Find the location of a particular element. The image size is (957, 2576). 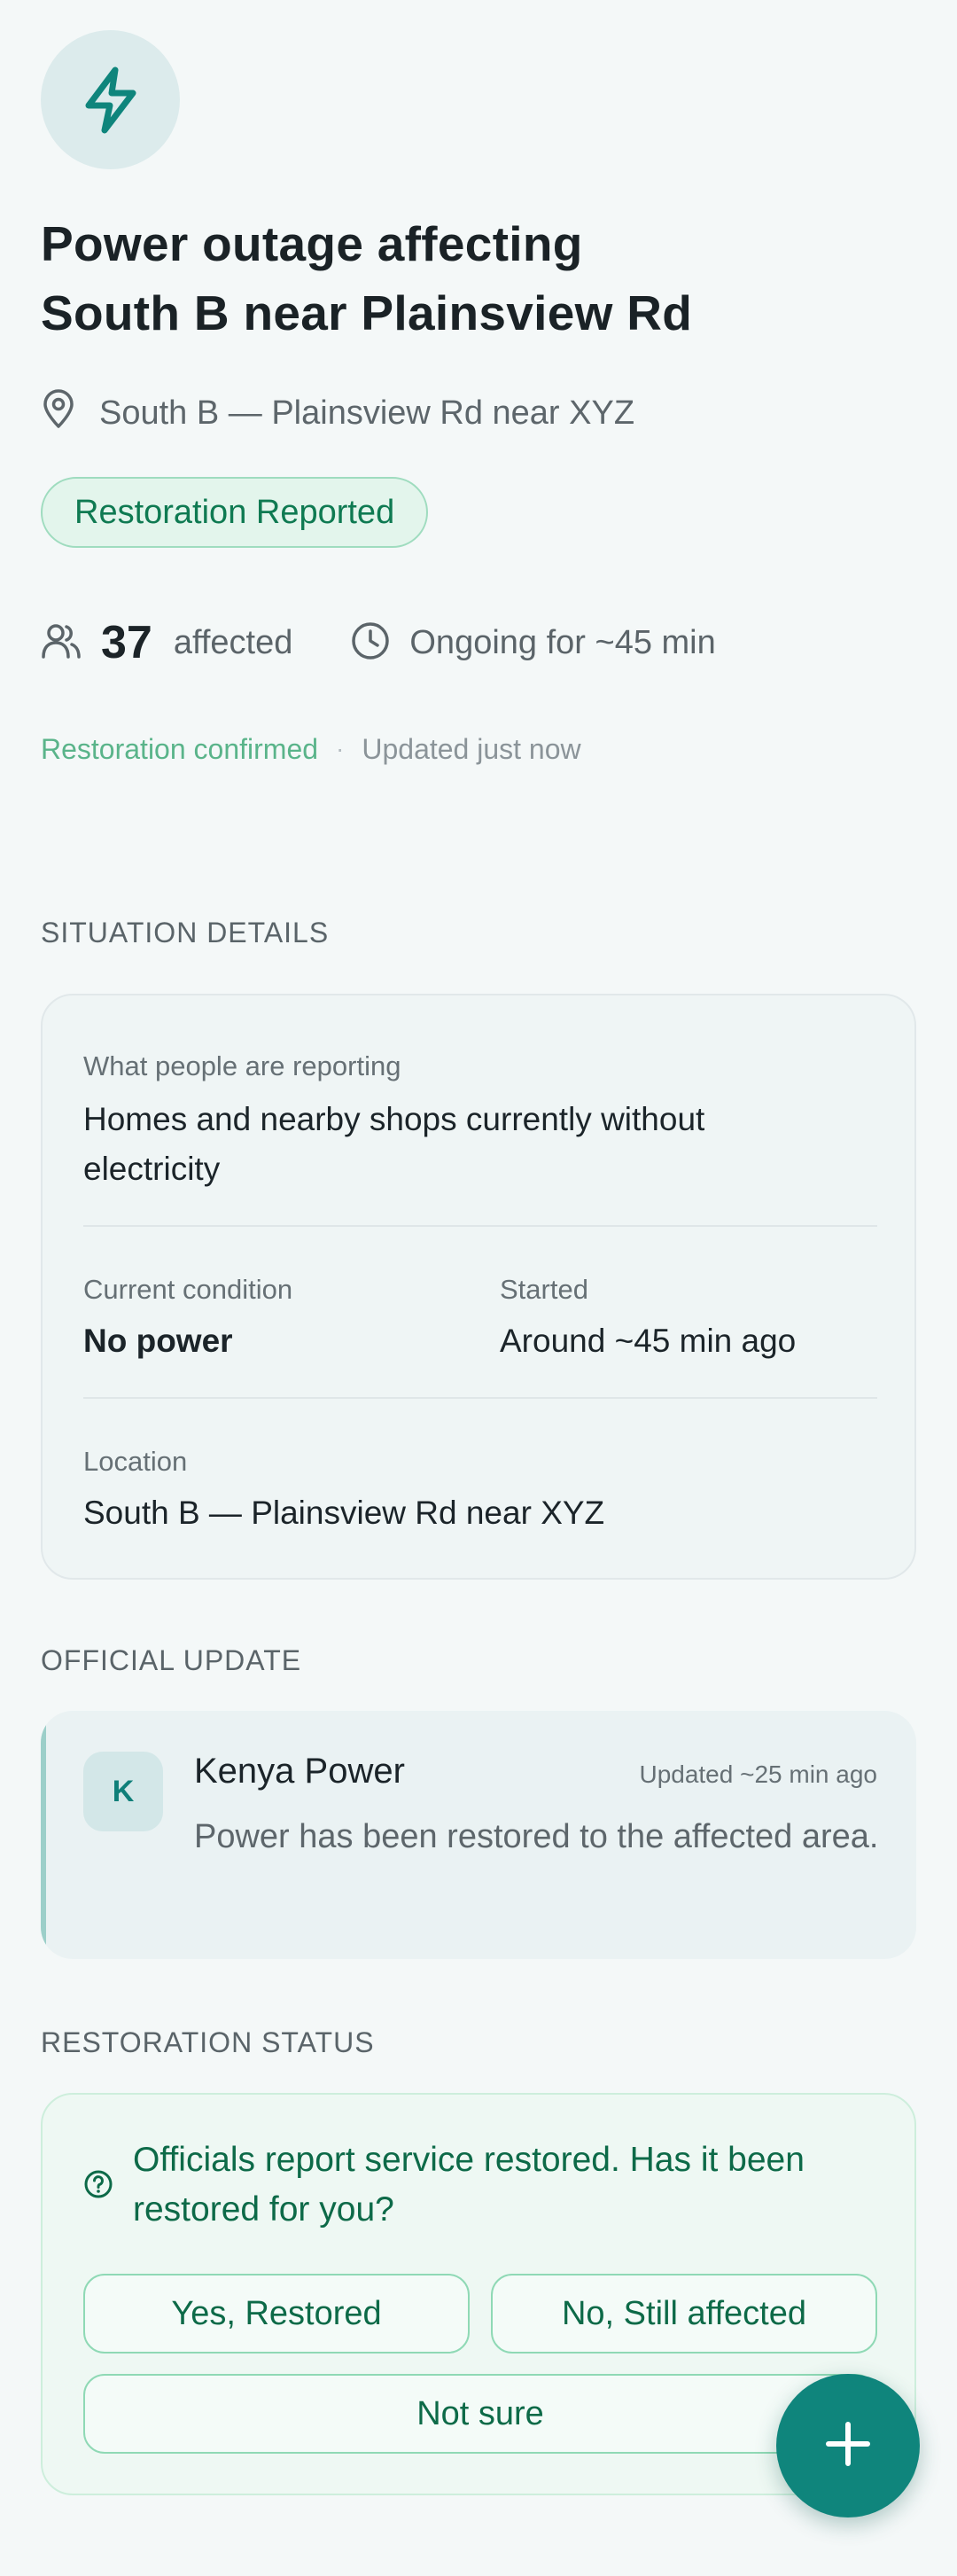

official-org-name: Kenya Power is located at coordinates (299, 1771).